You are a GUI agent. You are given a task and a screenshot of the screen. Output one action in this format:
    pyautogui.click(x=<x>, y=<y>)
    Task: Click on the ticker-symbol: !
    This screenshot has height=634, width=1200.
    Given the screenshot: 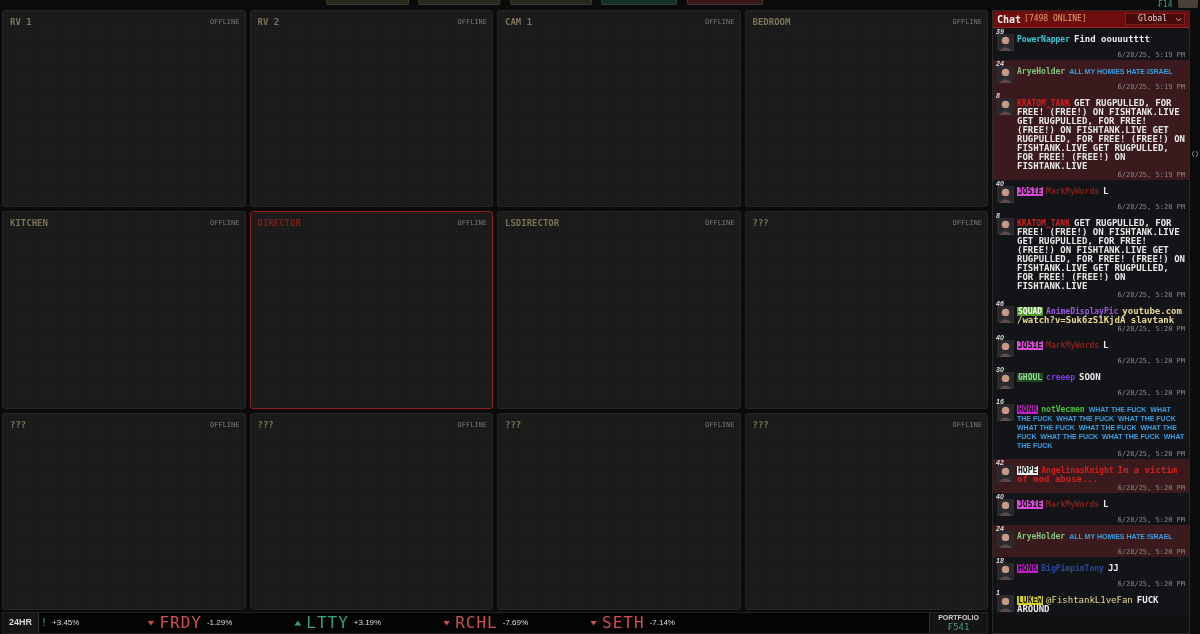 What is the action you would take?
    pyautogui.click(x=44, y=623)
    